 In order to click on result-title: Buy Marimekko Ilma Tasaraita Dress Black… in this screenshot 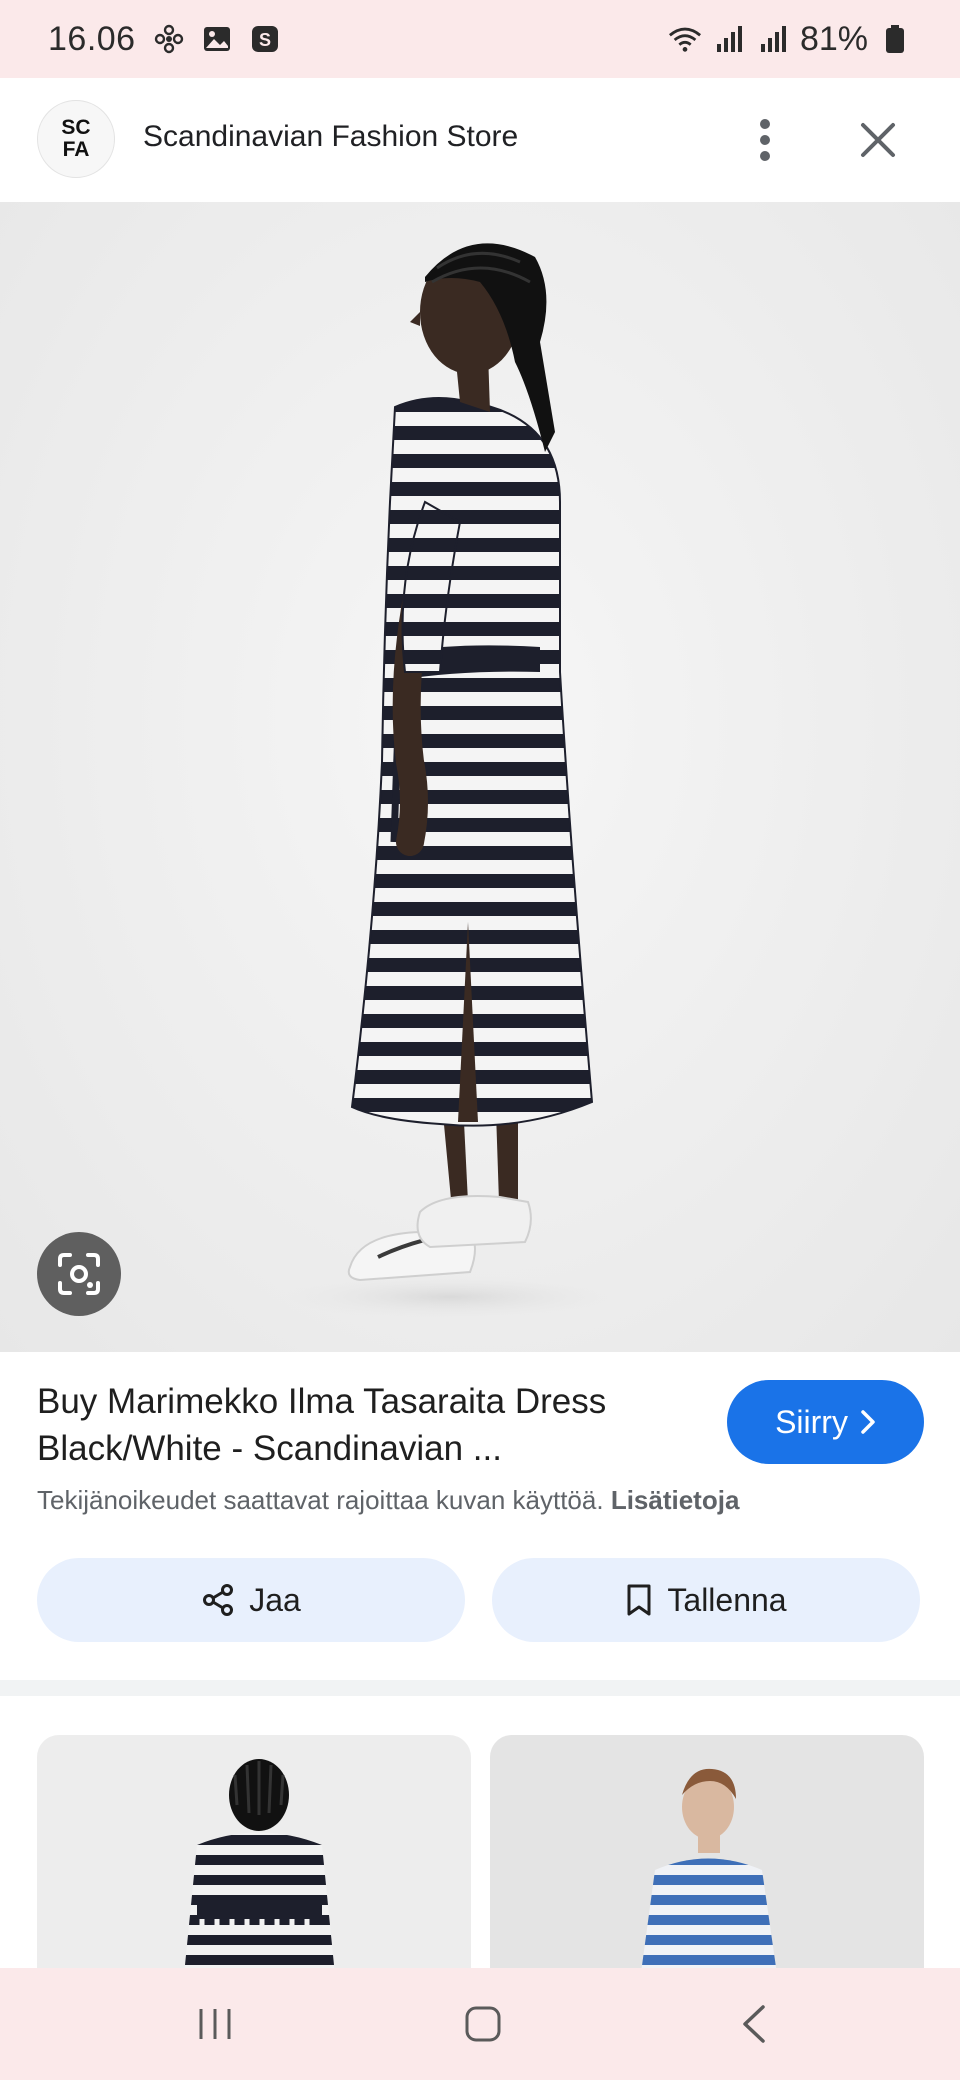, I will do `click(362, 1425)`.